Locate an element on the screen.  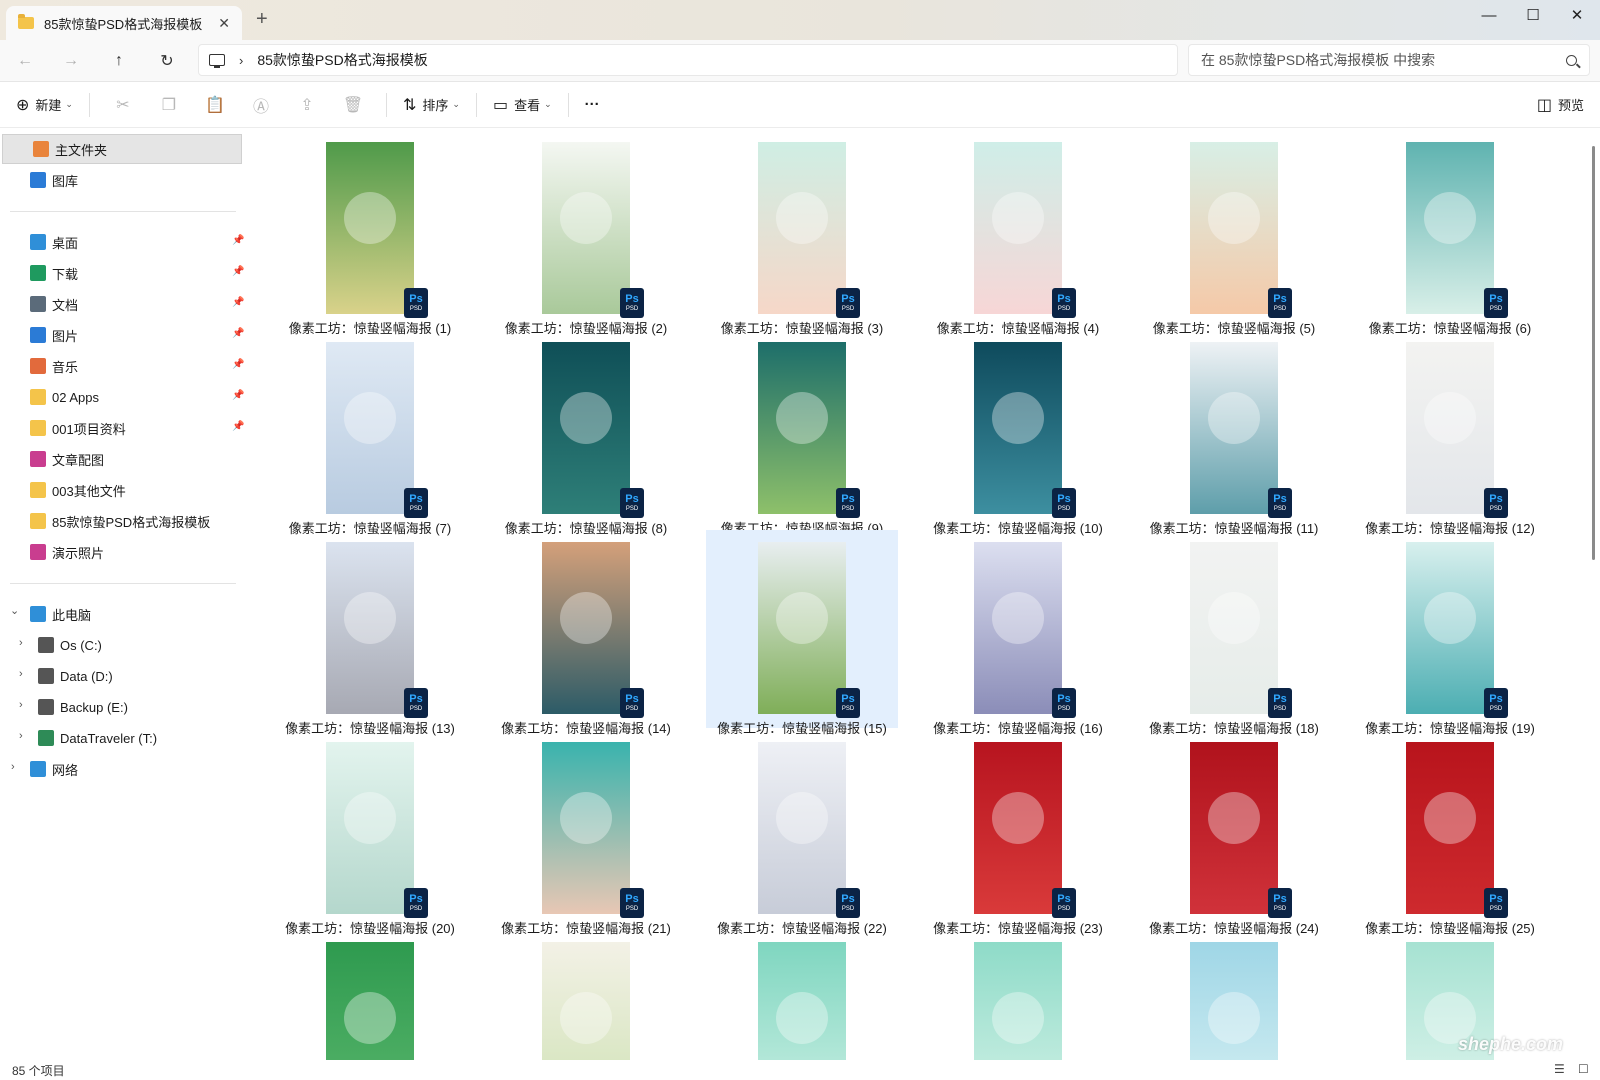
cut-button: ✂ is located at coordinates (123, 105).